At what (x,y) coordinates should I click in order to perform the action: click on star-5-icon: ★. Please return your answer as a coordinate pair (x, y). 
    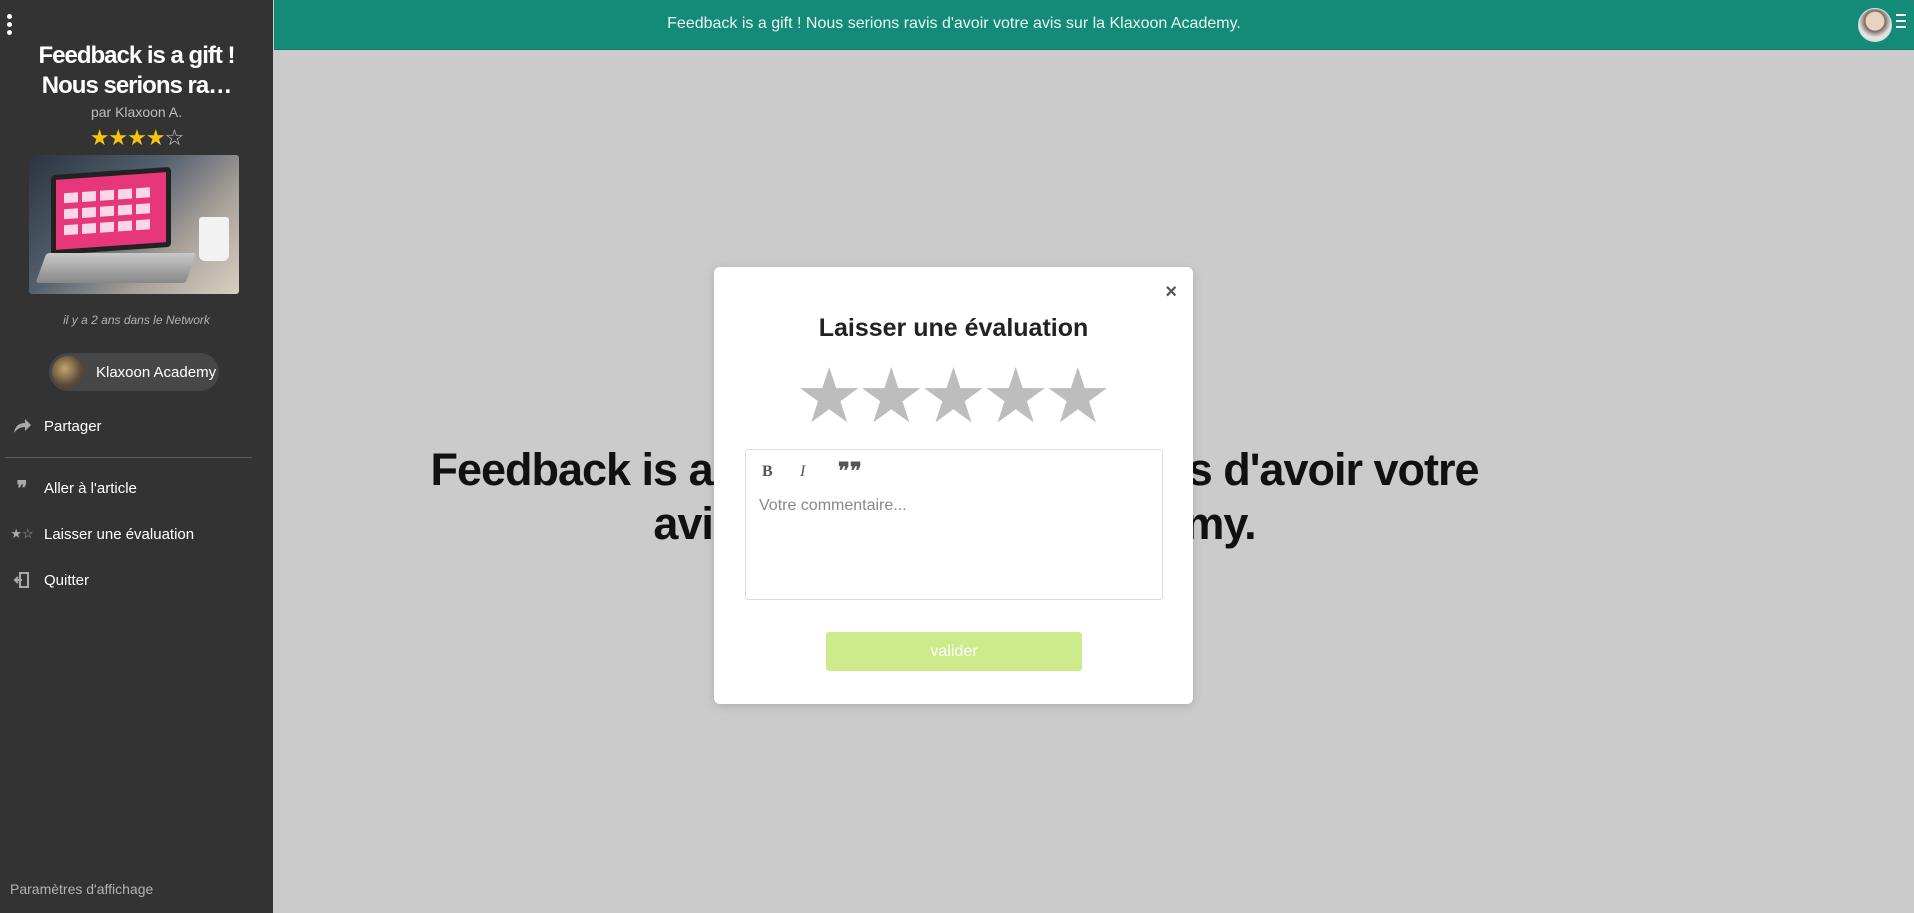
    Looking at the image, I should click on (1078, 397).